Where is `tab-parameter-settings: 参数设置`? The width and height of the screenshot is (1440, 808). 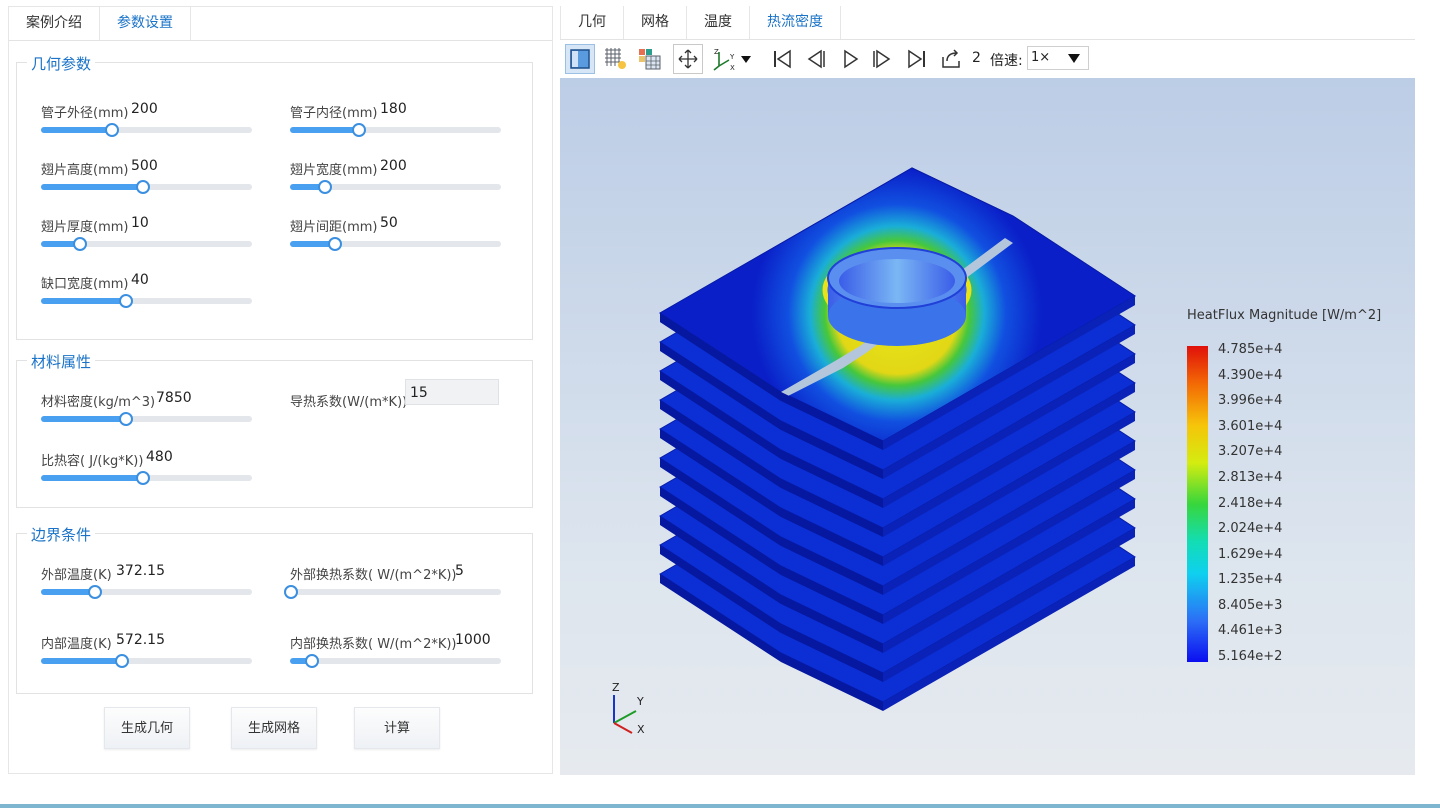 tab-parameter-settings: 参数设置 is located at coordinates (145, 23).